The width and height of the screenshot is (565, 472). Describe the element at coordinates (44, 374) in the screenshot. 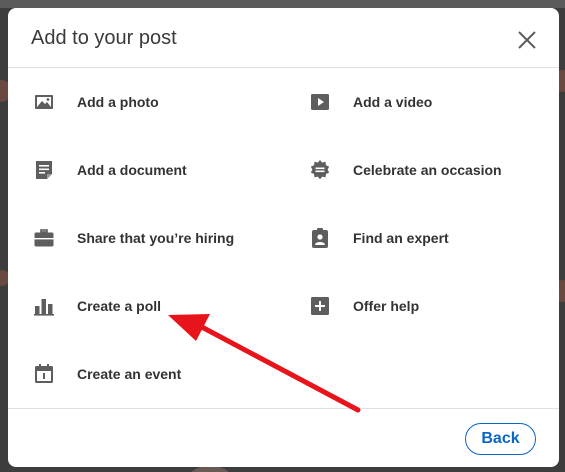

I see `calendar-icon` at that location.